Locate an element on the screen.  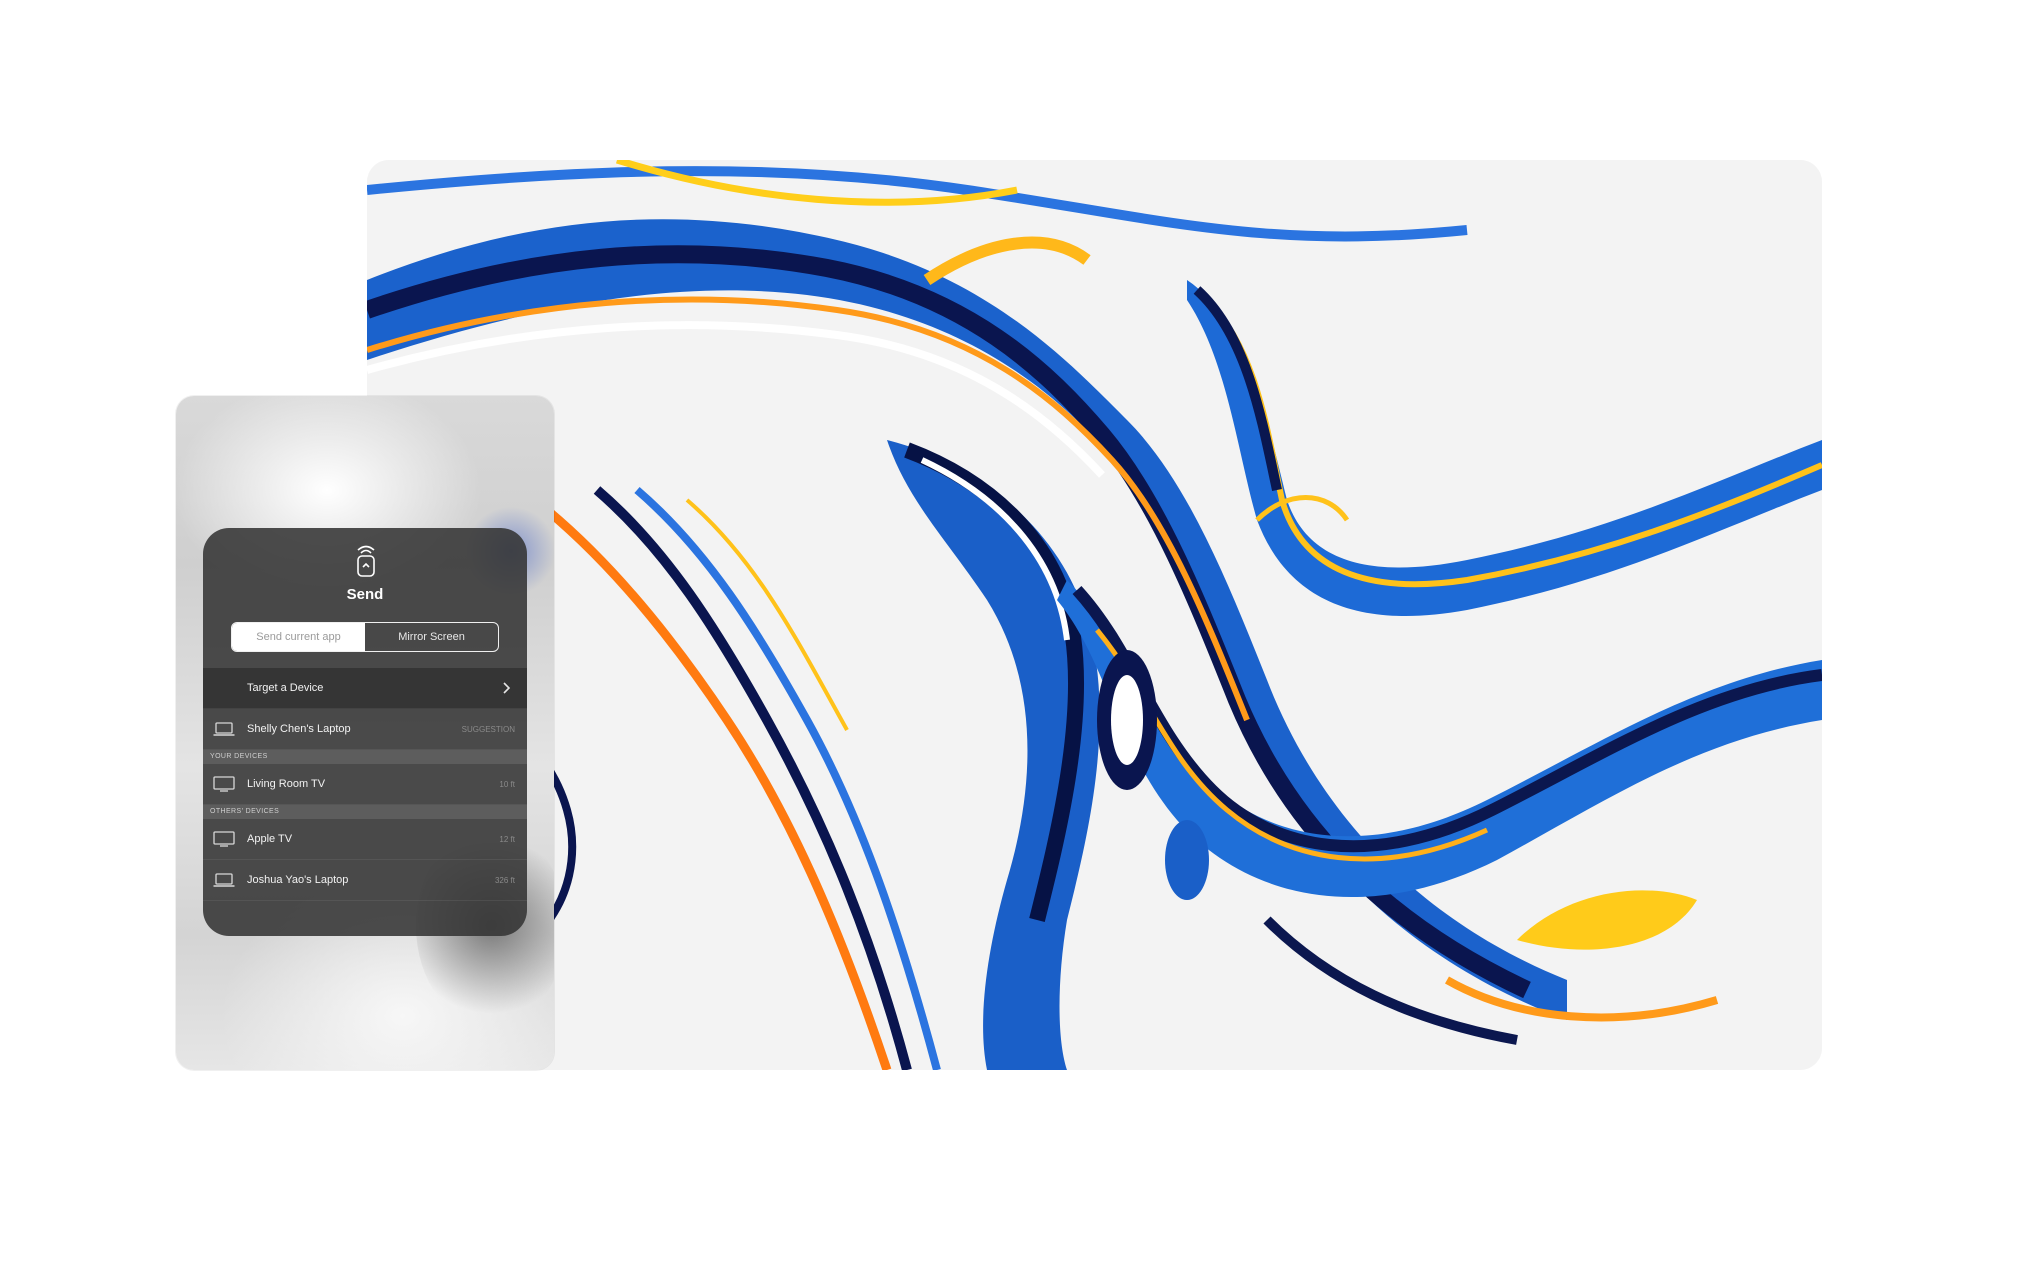
device-name: Shelly Chen's Laptop is located at coordinates (299, 729).